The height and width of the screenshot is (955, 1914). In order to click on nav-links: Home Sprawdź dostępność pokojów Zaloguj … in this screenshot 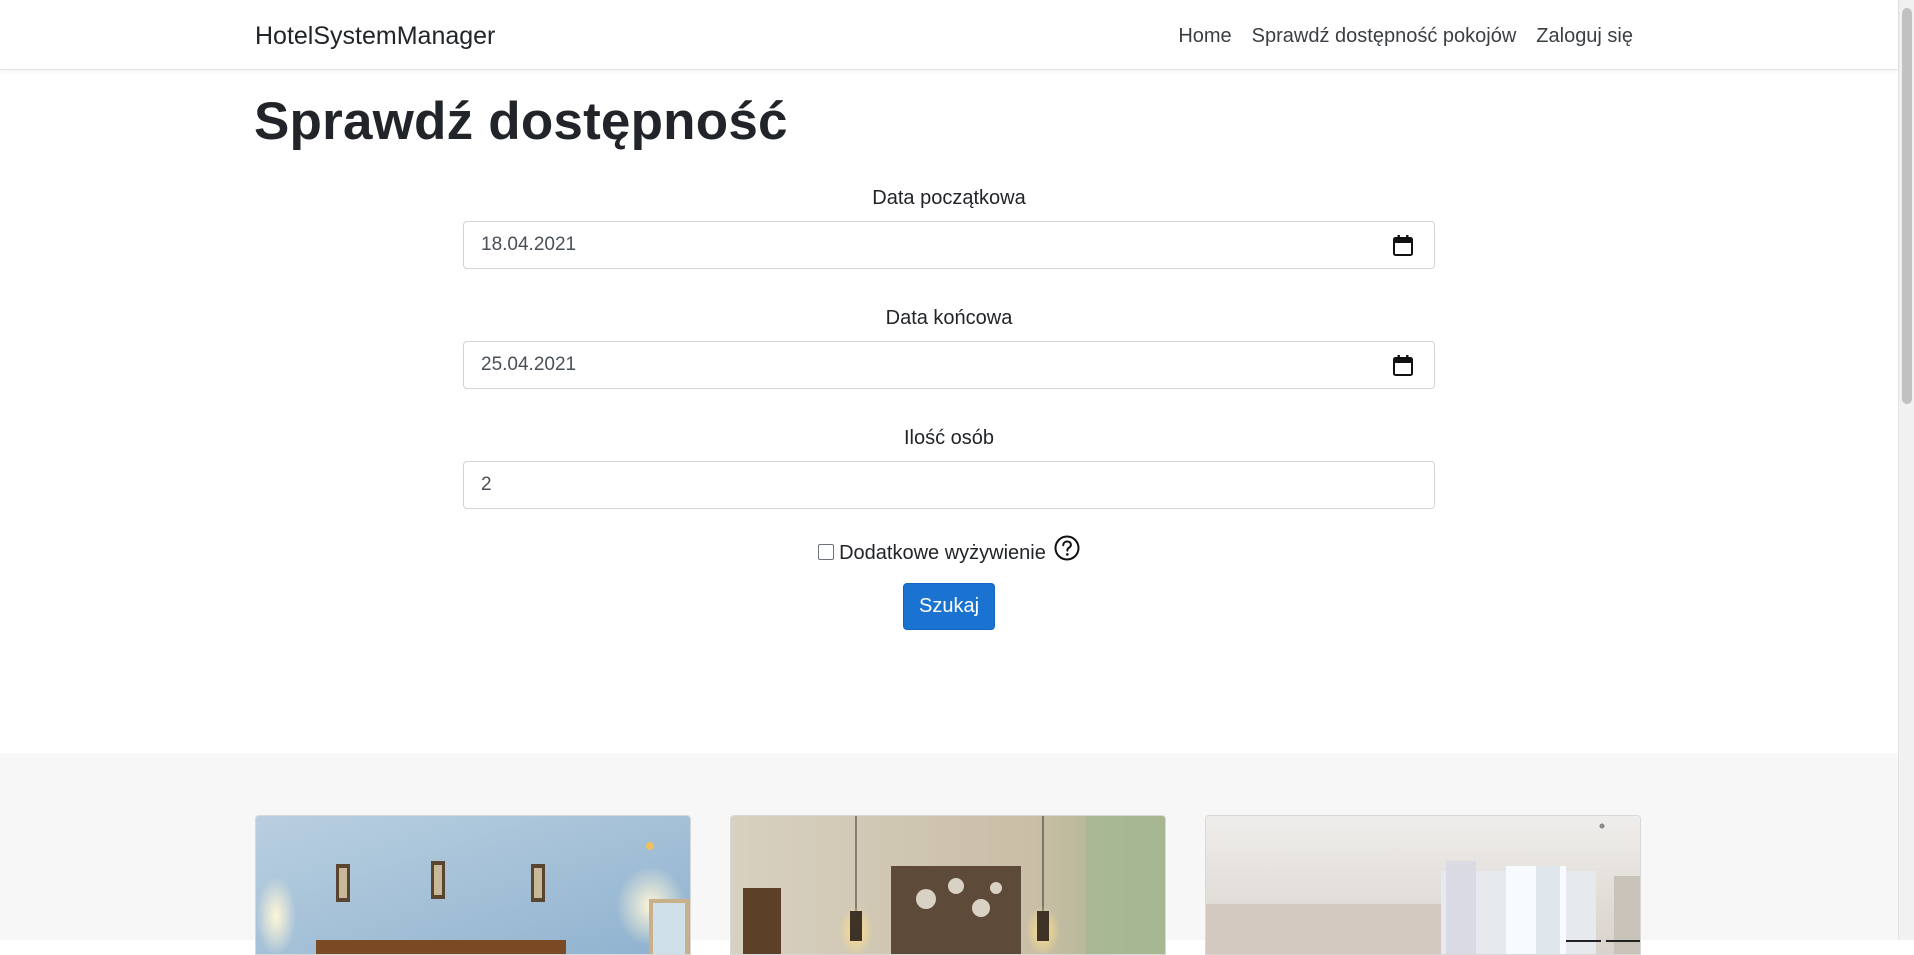, I will do `click(1405, 36)`.